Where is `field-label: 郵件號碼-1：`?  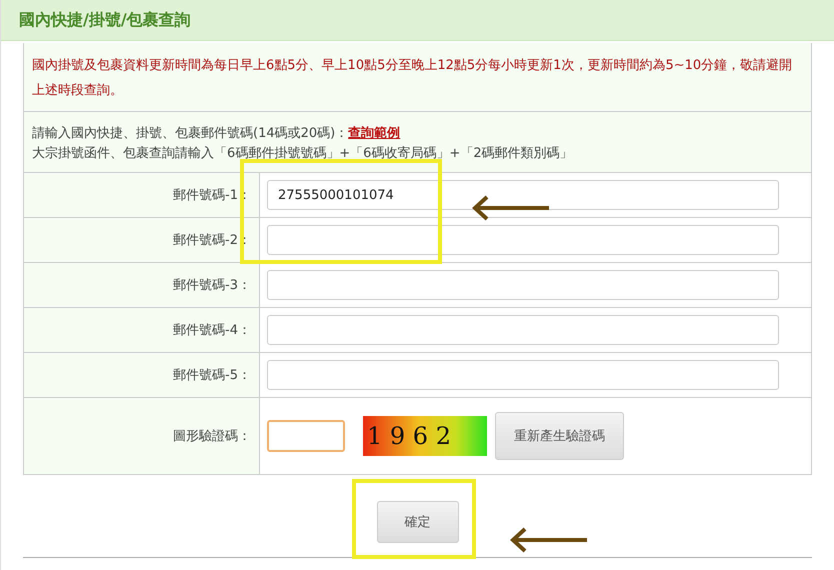
field-label: 郵件號碼-1： is located at coordinates (212, 195).